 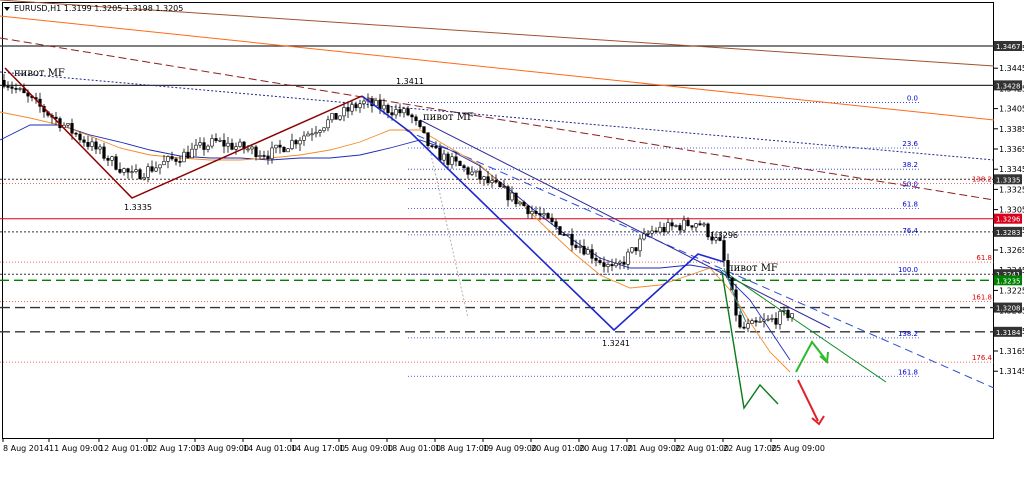 What do you see at coordinates (26, 448) in the screenshot?
I see `x-tick-label: 8 Aug 2014` at bounding box center [26, 448].